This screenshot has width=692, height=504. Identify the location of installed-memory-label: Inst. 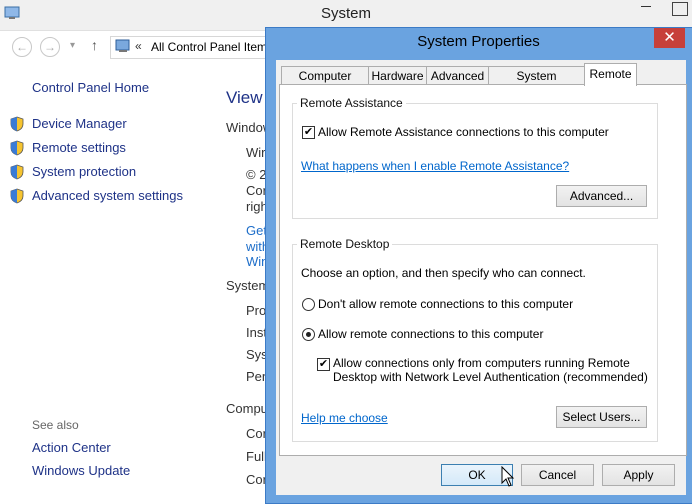
(256, 332).